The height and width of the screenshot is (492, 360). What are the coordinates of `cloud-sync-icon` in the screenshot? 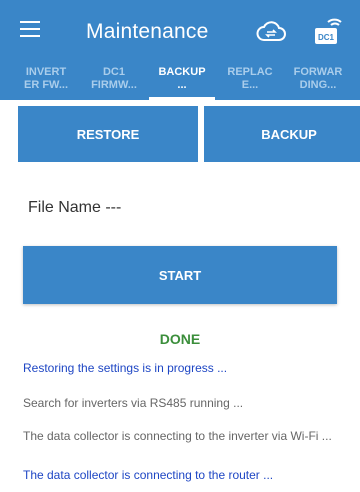 It's located at (271, 31).